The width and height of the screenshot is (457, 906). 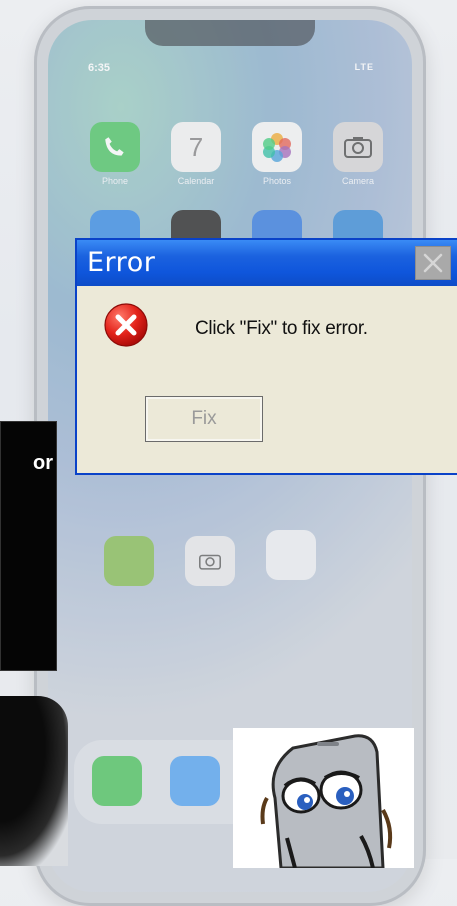 What do you see at coordinates (121, 262) in the screenshot?
I see `dialog-title: Error` at bounding box center [121, 262].